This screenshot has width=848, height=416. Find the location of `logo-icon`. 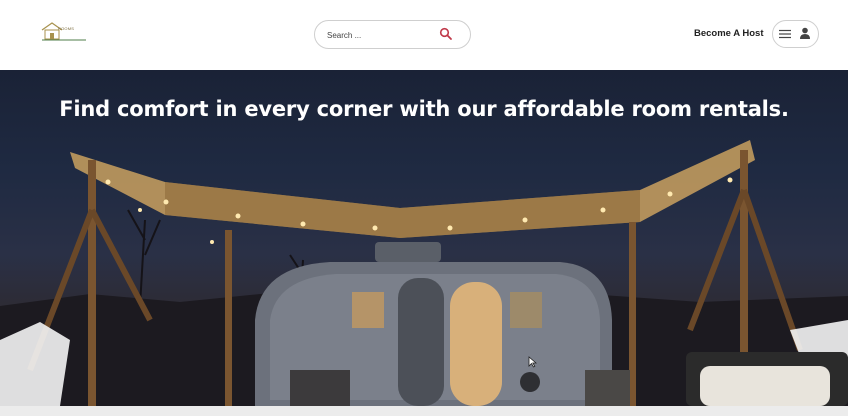

logo-icon is located at coordinates (63, 32).